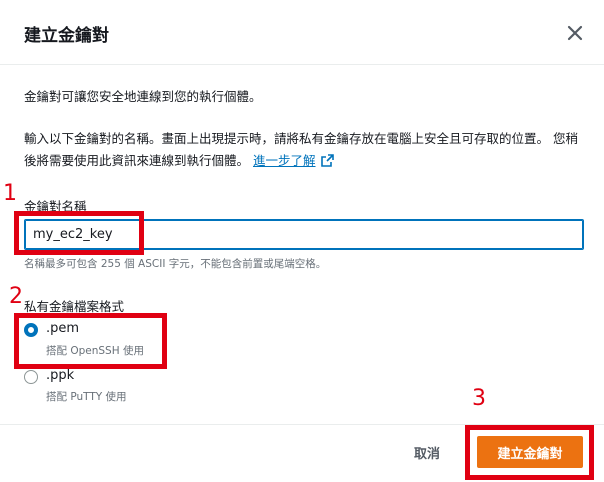 This screenshot has height=482, width=604. I want to click on annotation-number-1: 1, so click(10, 193).